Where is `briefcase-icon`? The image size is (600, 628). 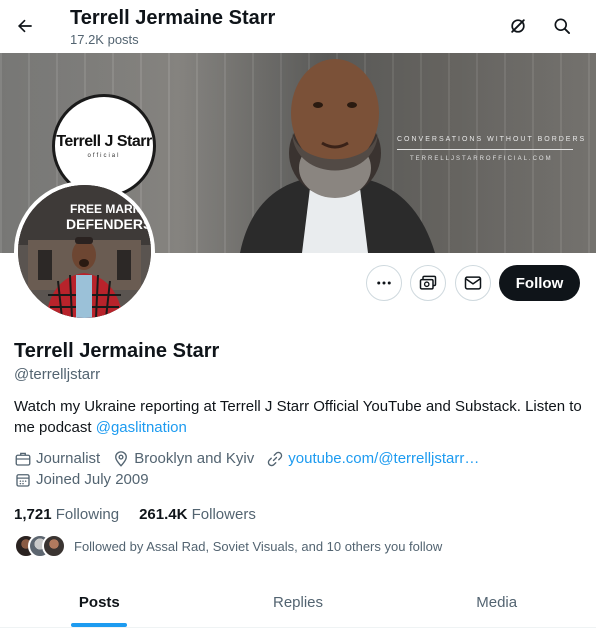
briefcase-icon is located at coordinates (23, 459).